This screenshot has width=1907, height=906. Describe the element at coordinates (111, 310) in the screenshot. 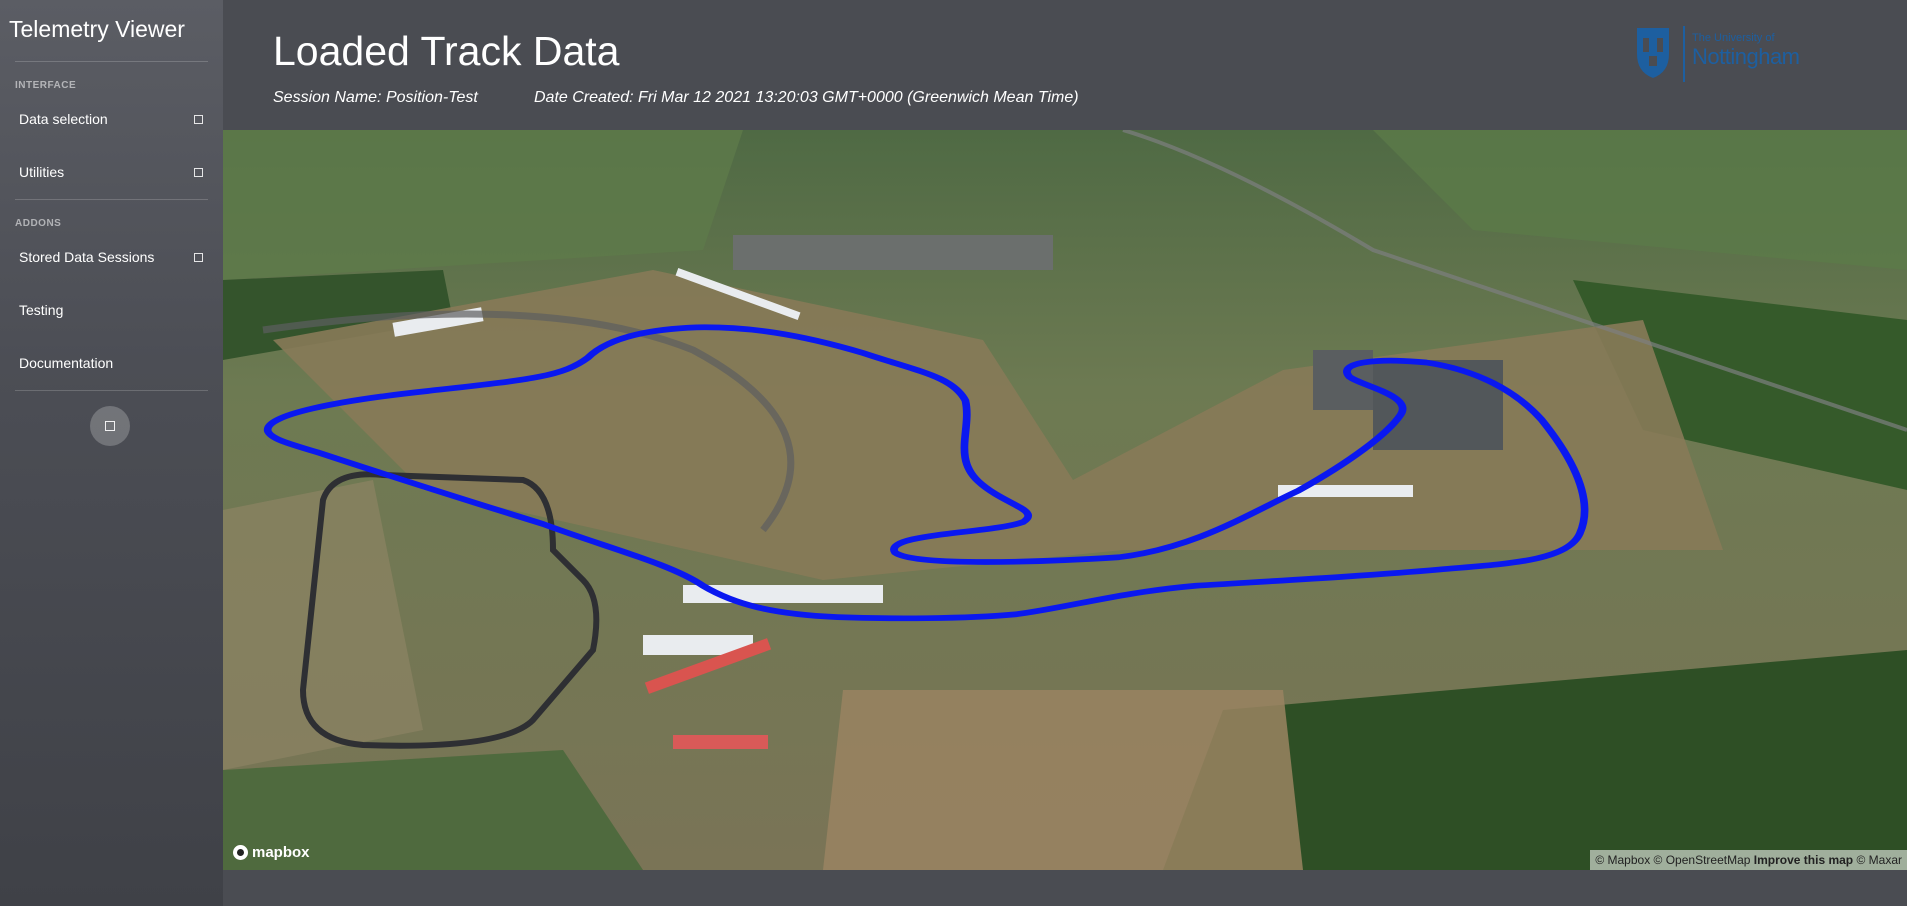

I see `sidebar-item-testing: Testing` at that location.